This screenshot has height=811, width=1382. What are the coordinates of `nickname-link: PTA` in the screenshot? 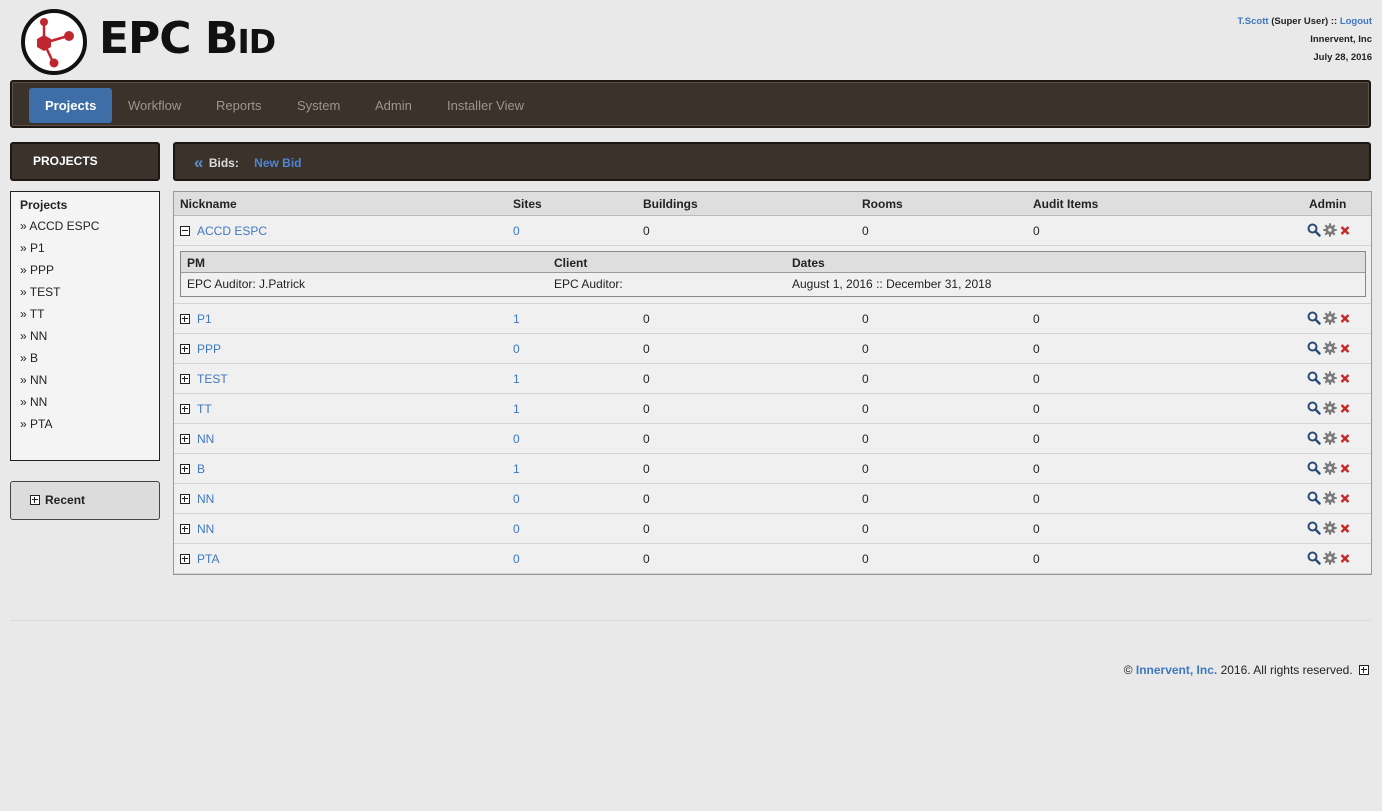 It's located at (208, 559).